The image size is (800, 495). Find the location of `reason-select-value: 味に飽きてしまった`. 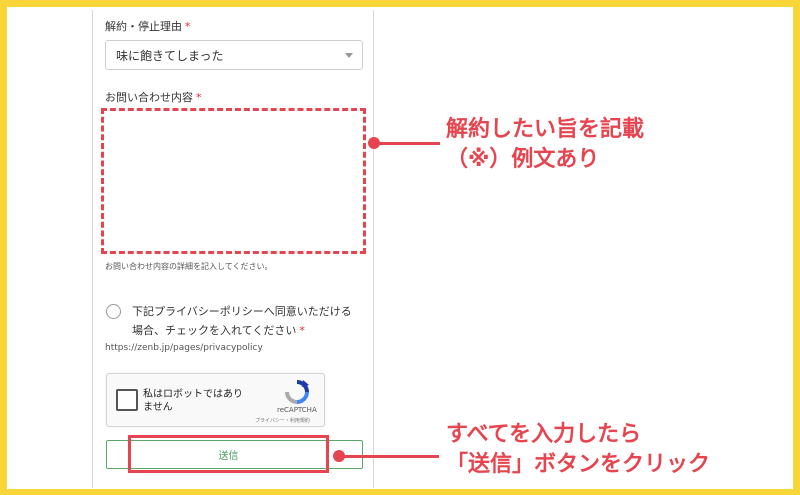

reason-select-value: 味に飽きてしまった is located at coordinates (170, 55).